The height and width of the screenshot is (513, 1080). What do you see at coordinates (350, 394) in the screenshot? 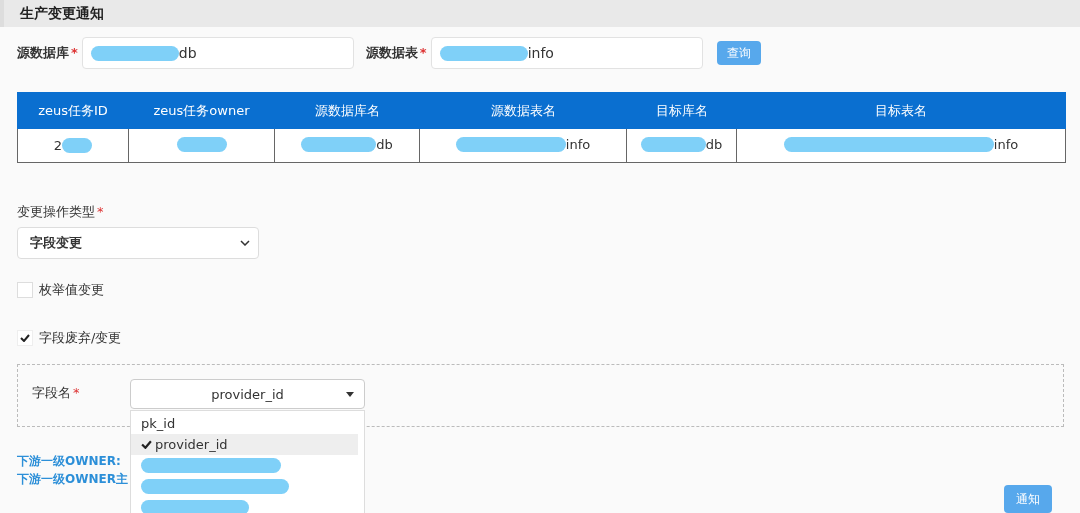
I see `dropdown-arrow-icon` at bounding box center [350, 394].